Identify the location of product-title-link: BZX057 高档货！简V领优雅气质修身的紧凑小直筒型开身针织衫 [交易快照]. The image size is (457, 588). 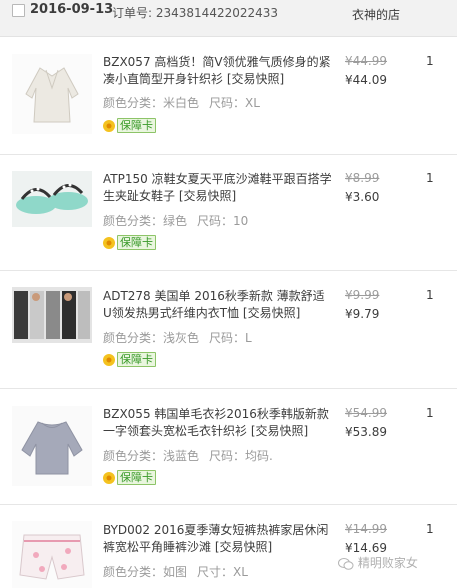
(218, 71).